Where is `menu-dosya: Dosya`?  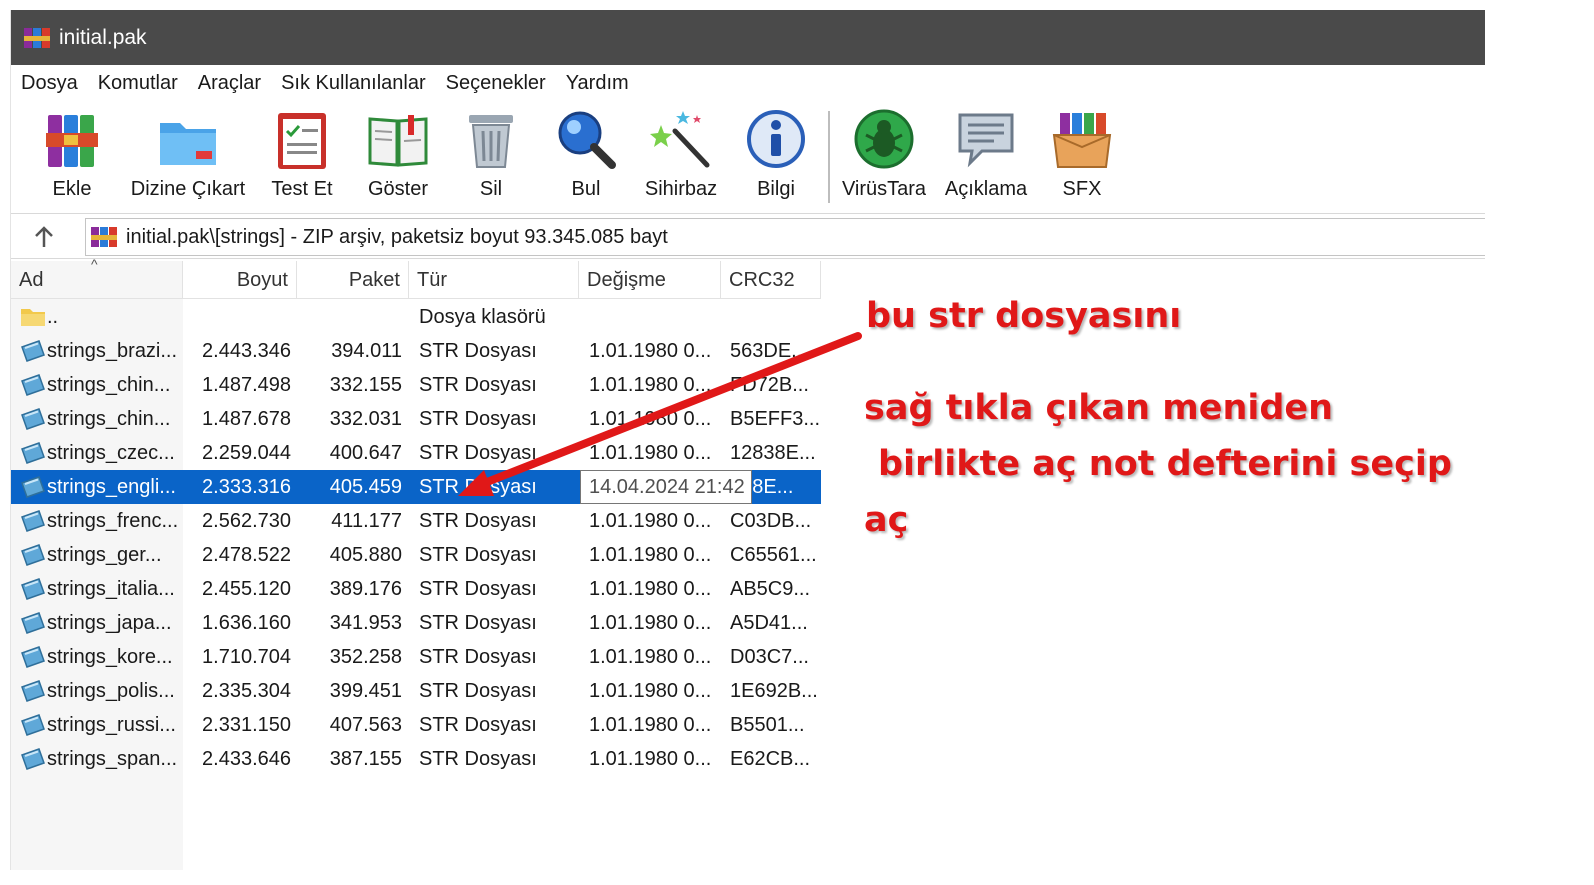
menu-dosya: Dosya is located at coordinates (49, 83).